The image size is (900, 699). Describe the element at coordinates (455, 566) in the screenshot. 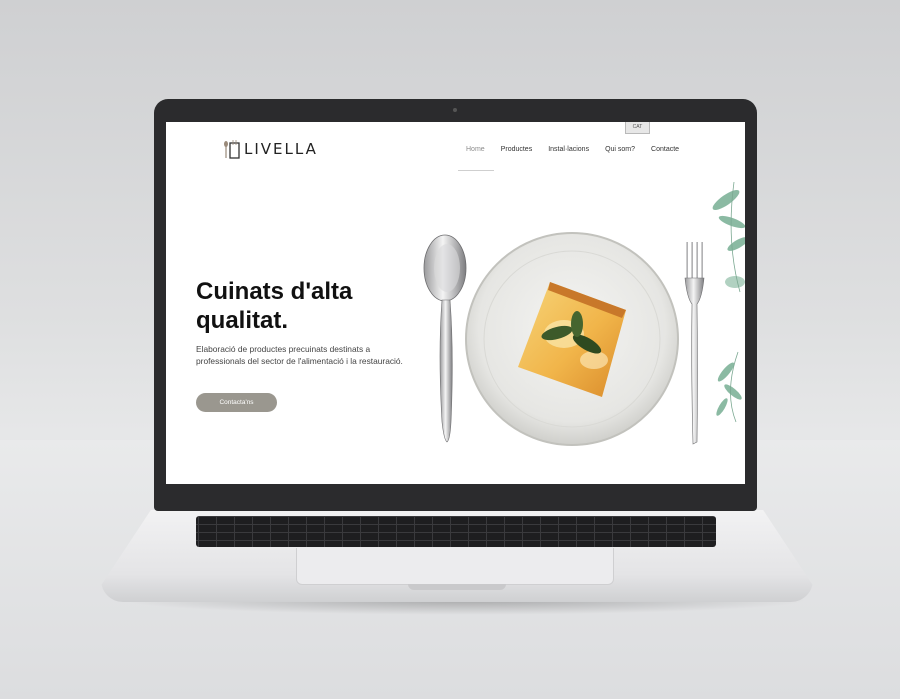

I see `trackpad` at that location.